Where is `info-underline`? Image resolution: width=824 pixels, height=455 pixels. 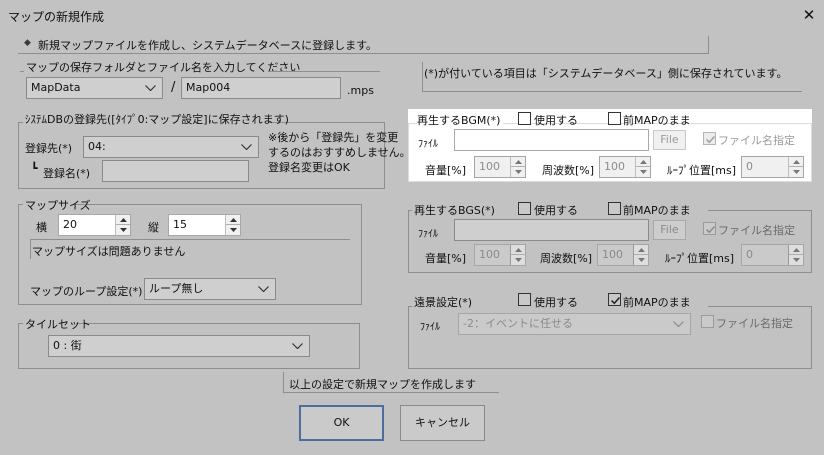
info-underline is located at coordinates (363, 53).